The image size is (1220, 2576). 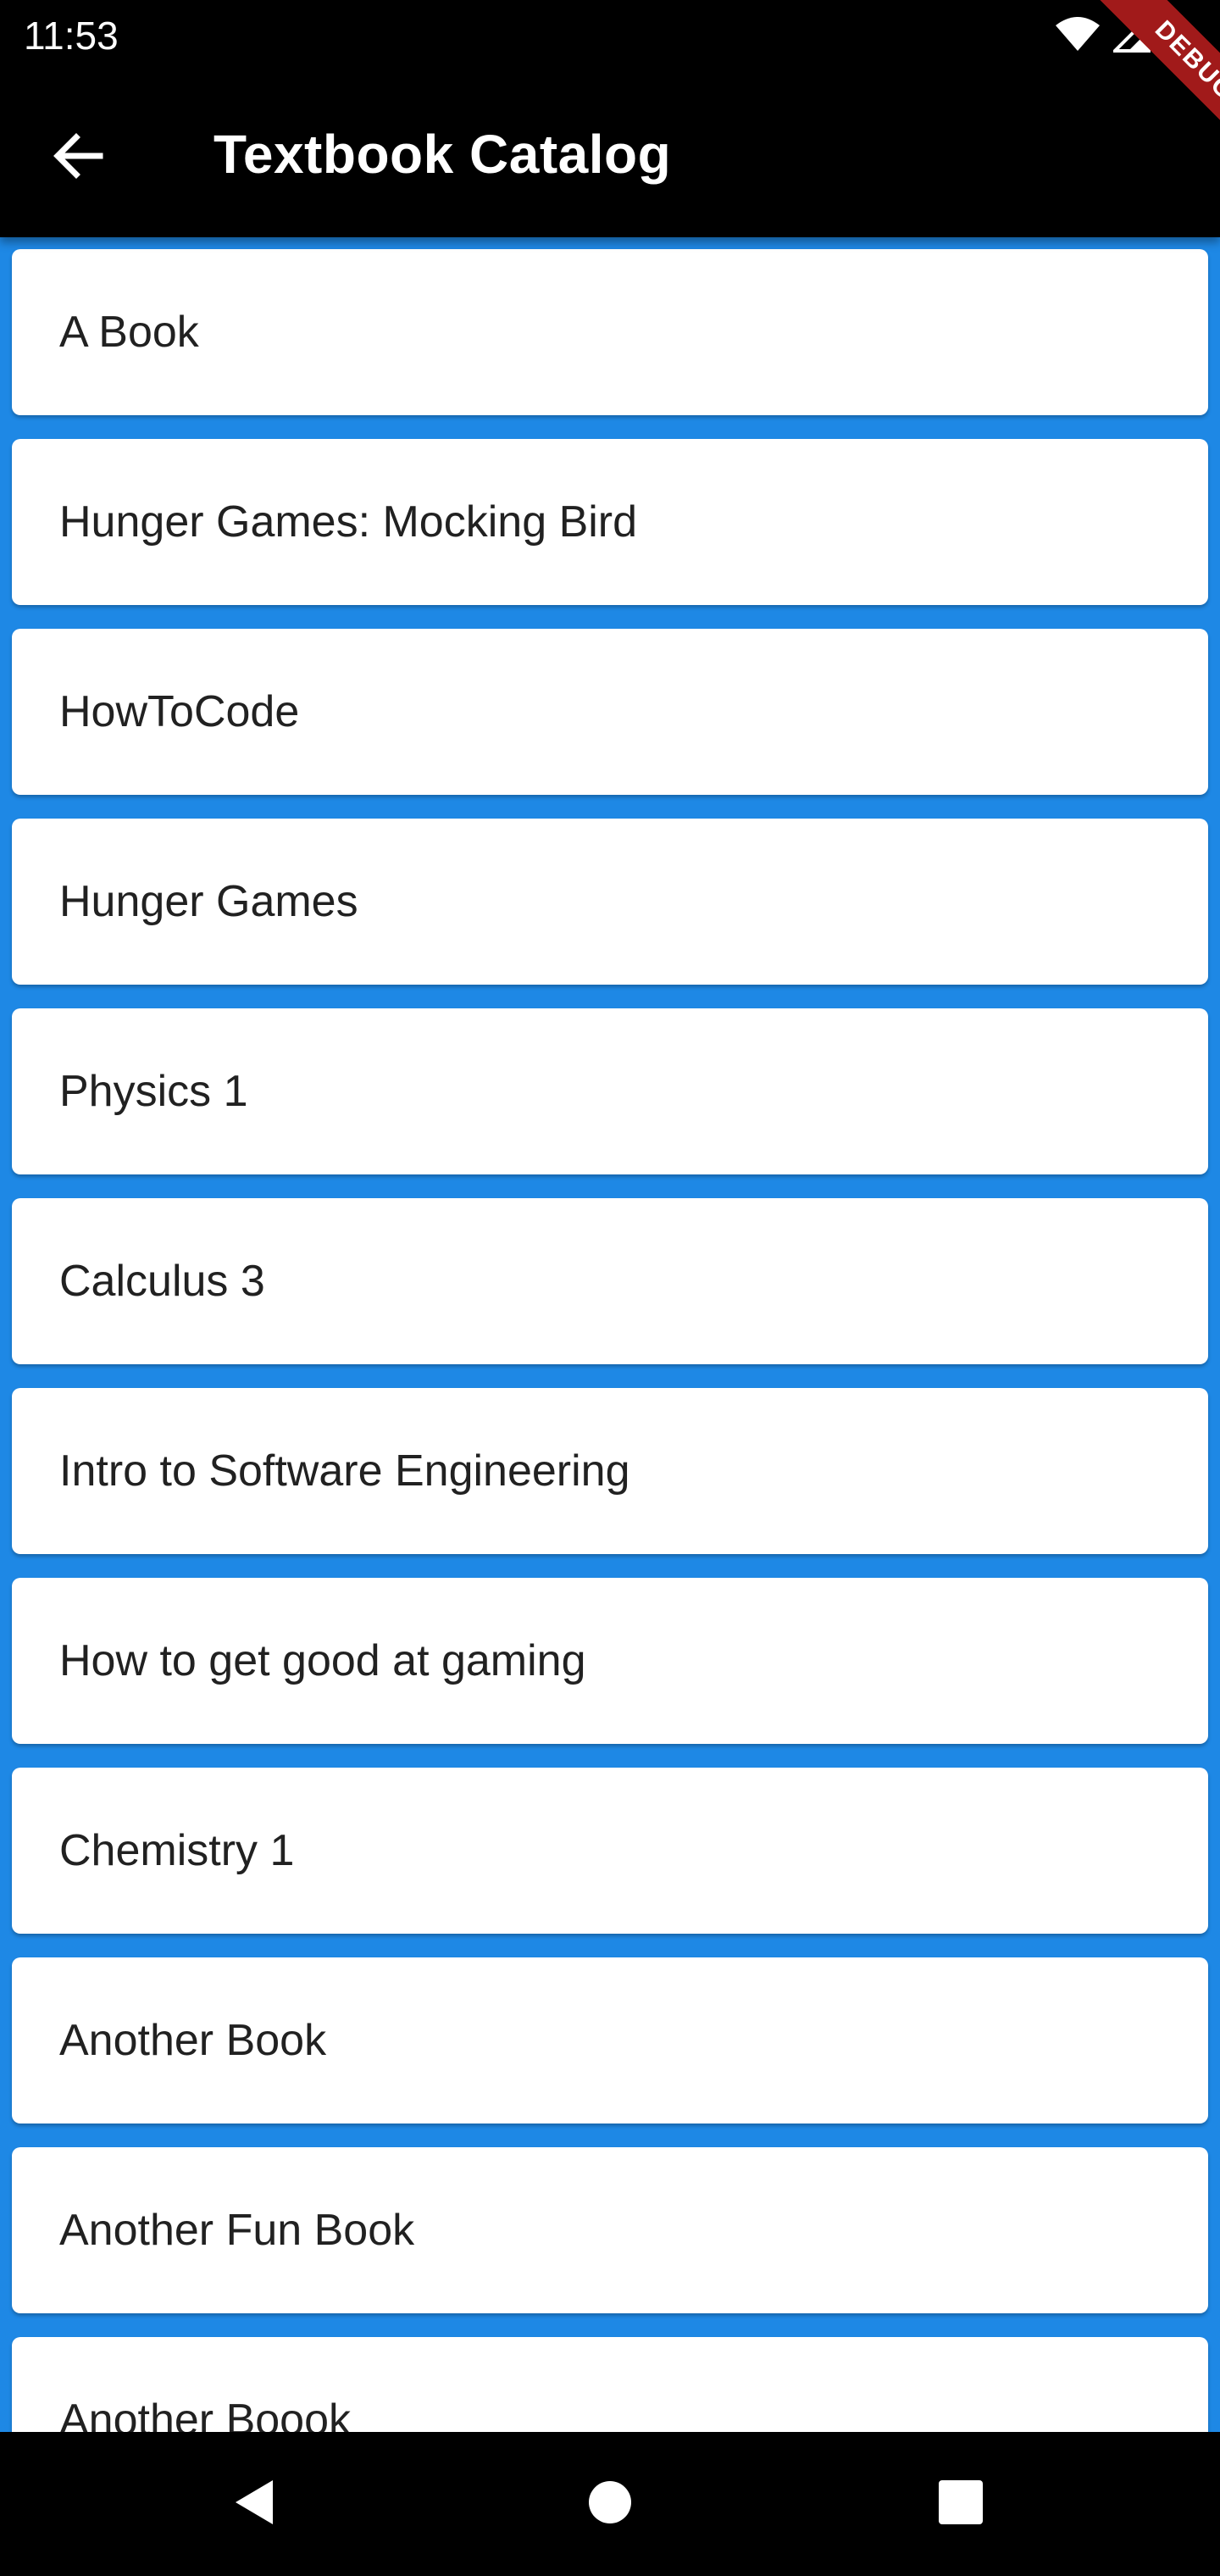 What do you see at coordinates (237, 2230) in the screenshot?
I see `book-title: Another Fun Book` at bounding box center [237, 2230].